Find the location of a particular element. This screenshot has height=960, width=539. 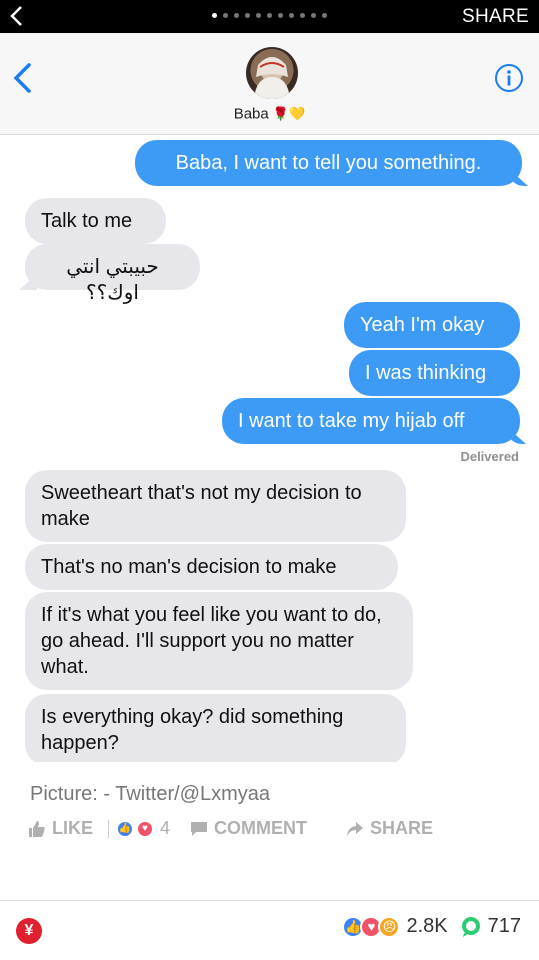

share-button: SHARE is located at coordinates (495, 17).